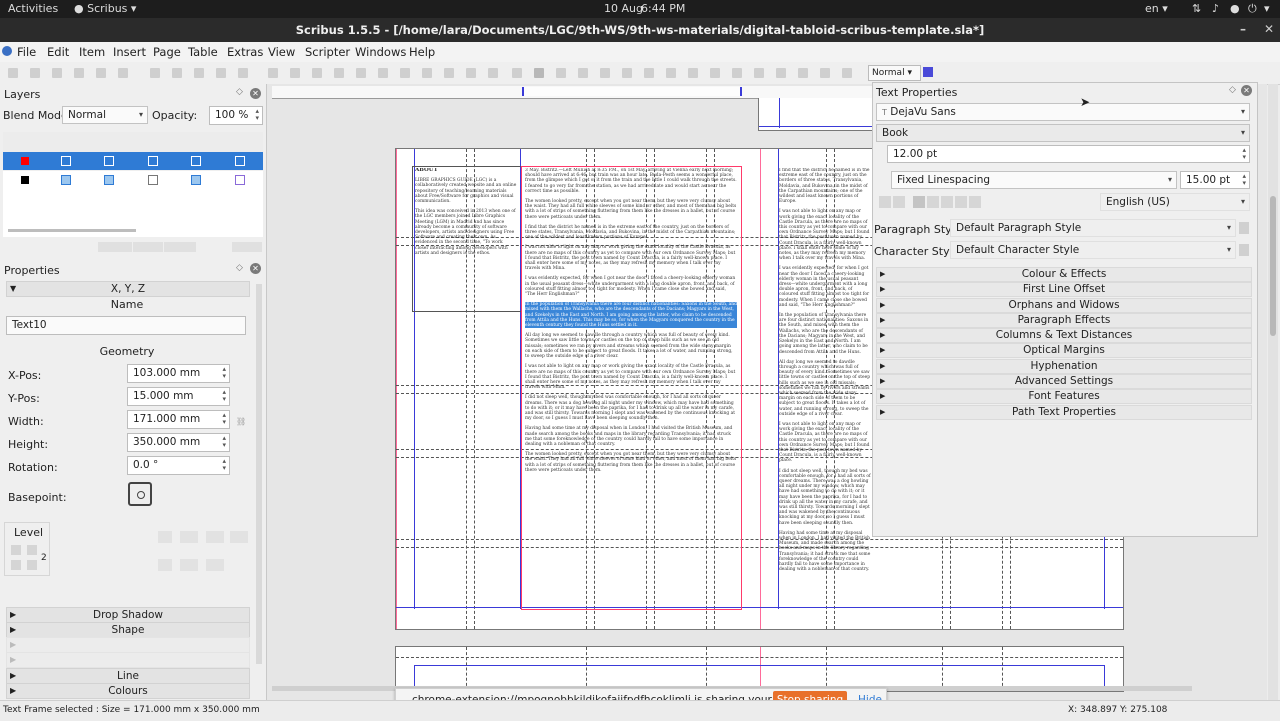 The height and width of the screenshot is (721, 1280). I want to click on time-label: 6:44 PM, so click(663, 8).